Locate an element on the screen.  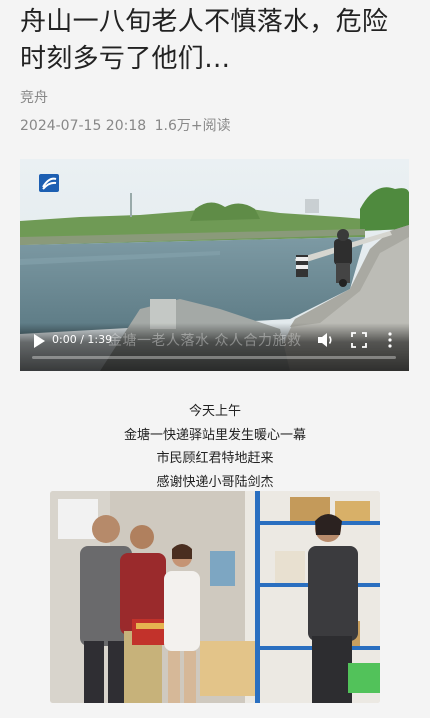
volume-icon is located at coordinates (326, 340).